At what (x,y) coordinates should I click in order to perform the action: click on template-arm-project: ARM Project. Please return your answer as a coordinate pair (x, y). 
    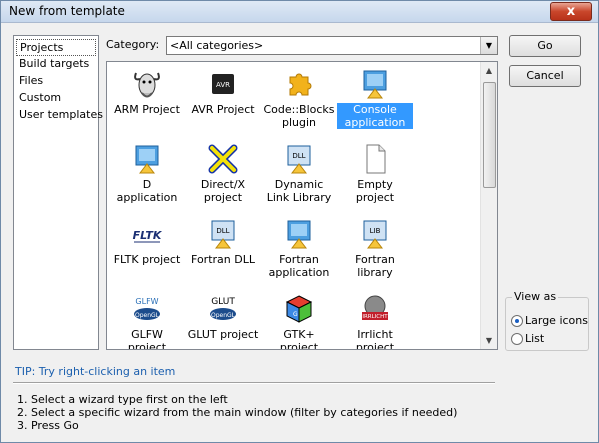
    Looking at the image, I should click on (147, 91).